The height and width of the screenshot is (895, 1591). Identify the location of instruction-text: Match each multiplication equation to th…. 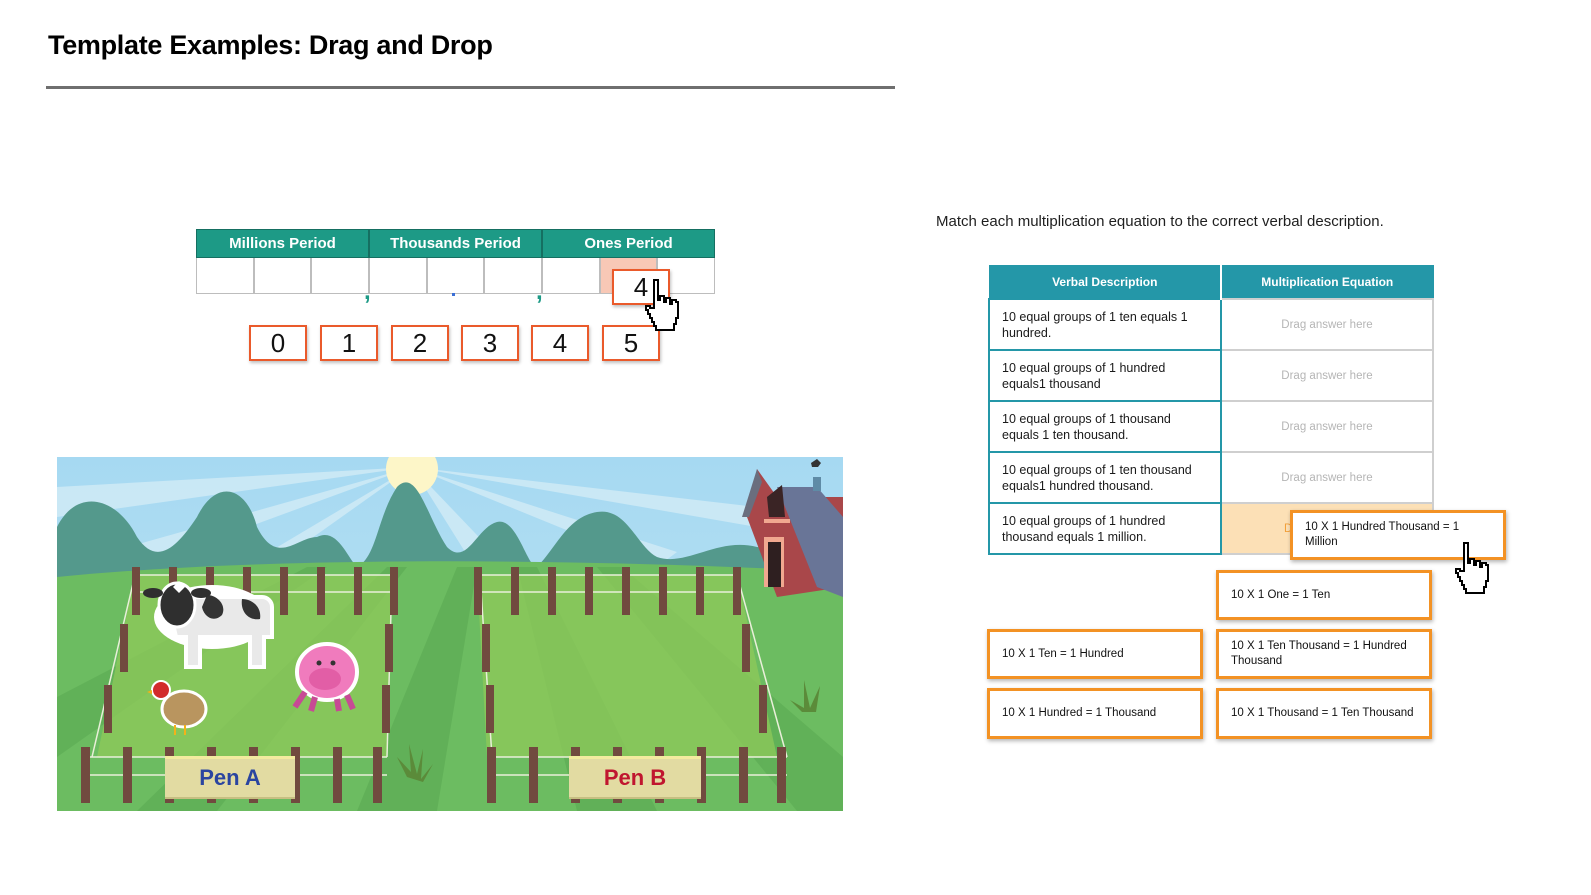
(1160, 221).